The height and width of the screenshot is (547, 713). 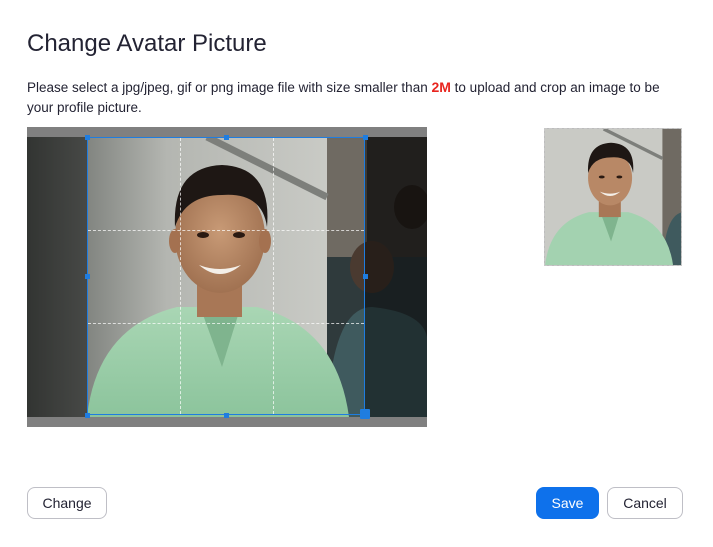 What do you see at coordinates (226, 137) in the screenshot?
I see `crop-handle-top` at bounding box center [226, 137].